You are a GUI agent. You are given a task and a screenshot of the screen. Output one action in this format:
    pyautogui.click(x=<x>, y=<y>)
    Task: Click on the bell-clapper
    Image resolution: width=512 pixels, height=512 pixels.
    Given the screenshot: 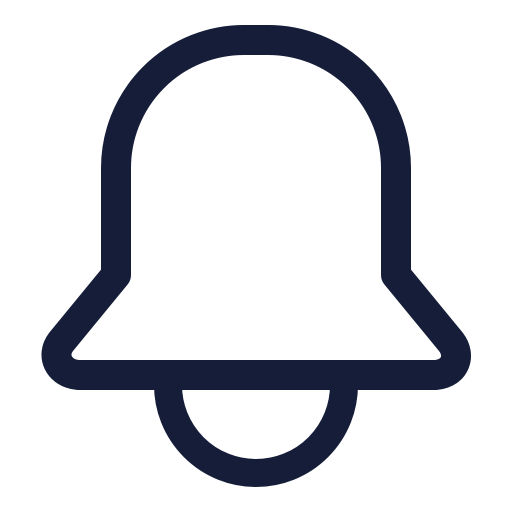 What is the action you would take?
    pyautogui.click(x=256, y=429)
    